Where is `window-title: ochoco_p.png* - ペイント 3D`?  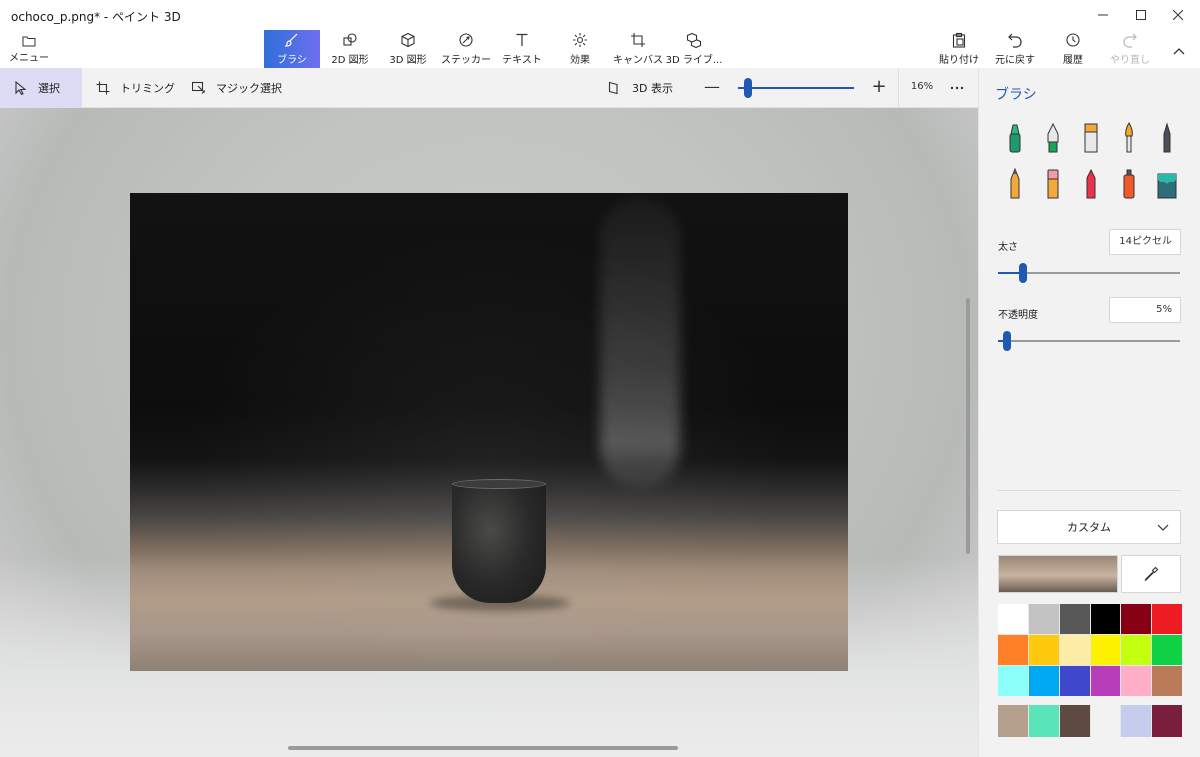
window-title: ochoco_p.png* - ペイント 3D is located at coordinates (96, 17).